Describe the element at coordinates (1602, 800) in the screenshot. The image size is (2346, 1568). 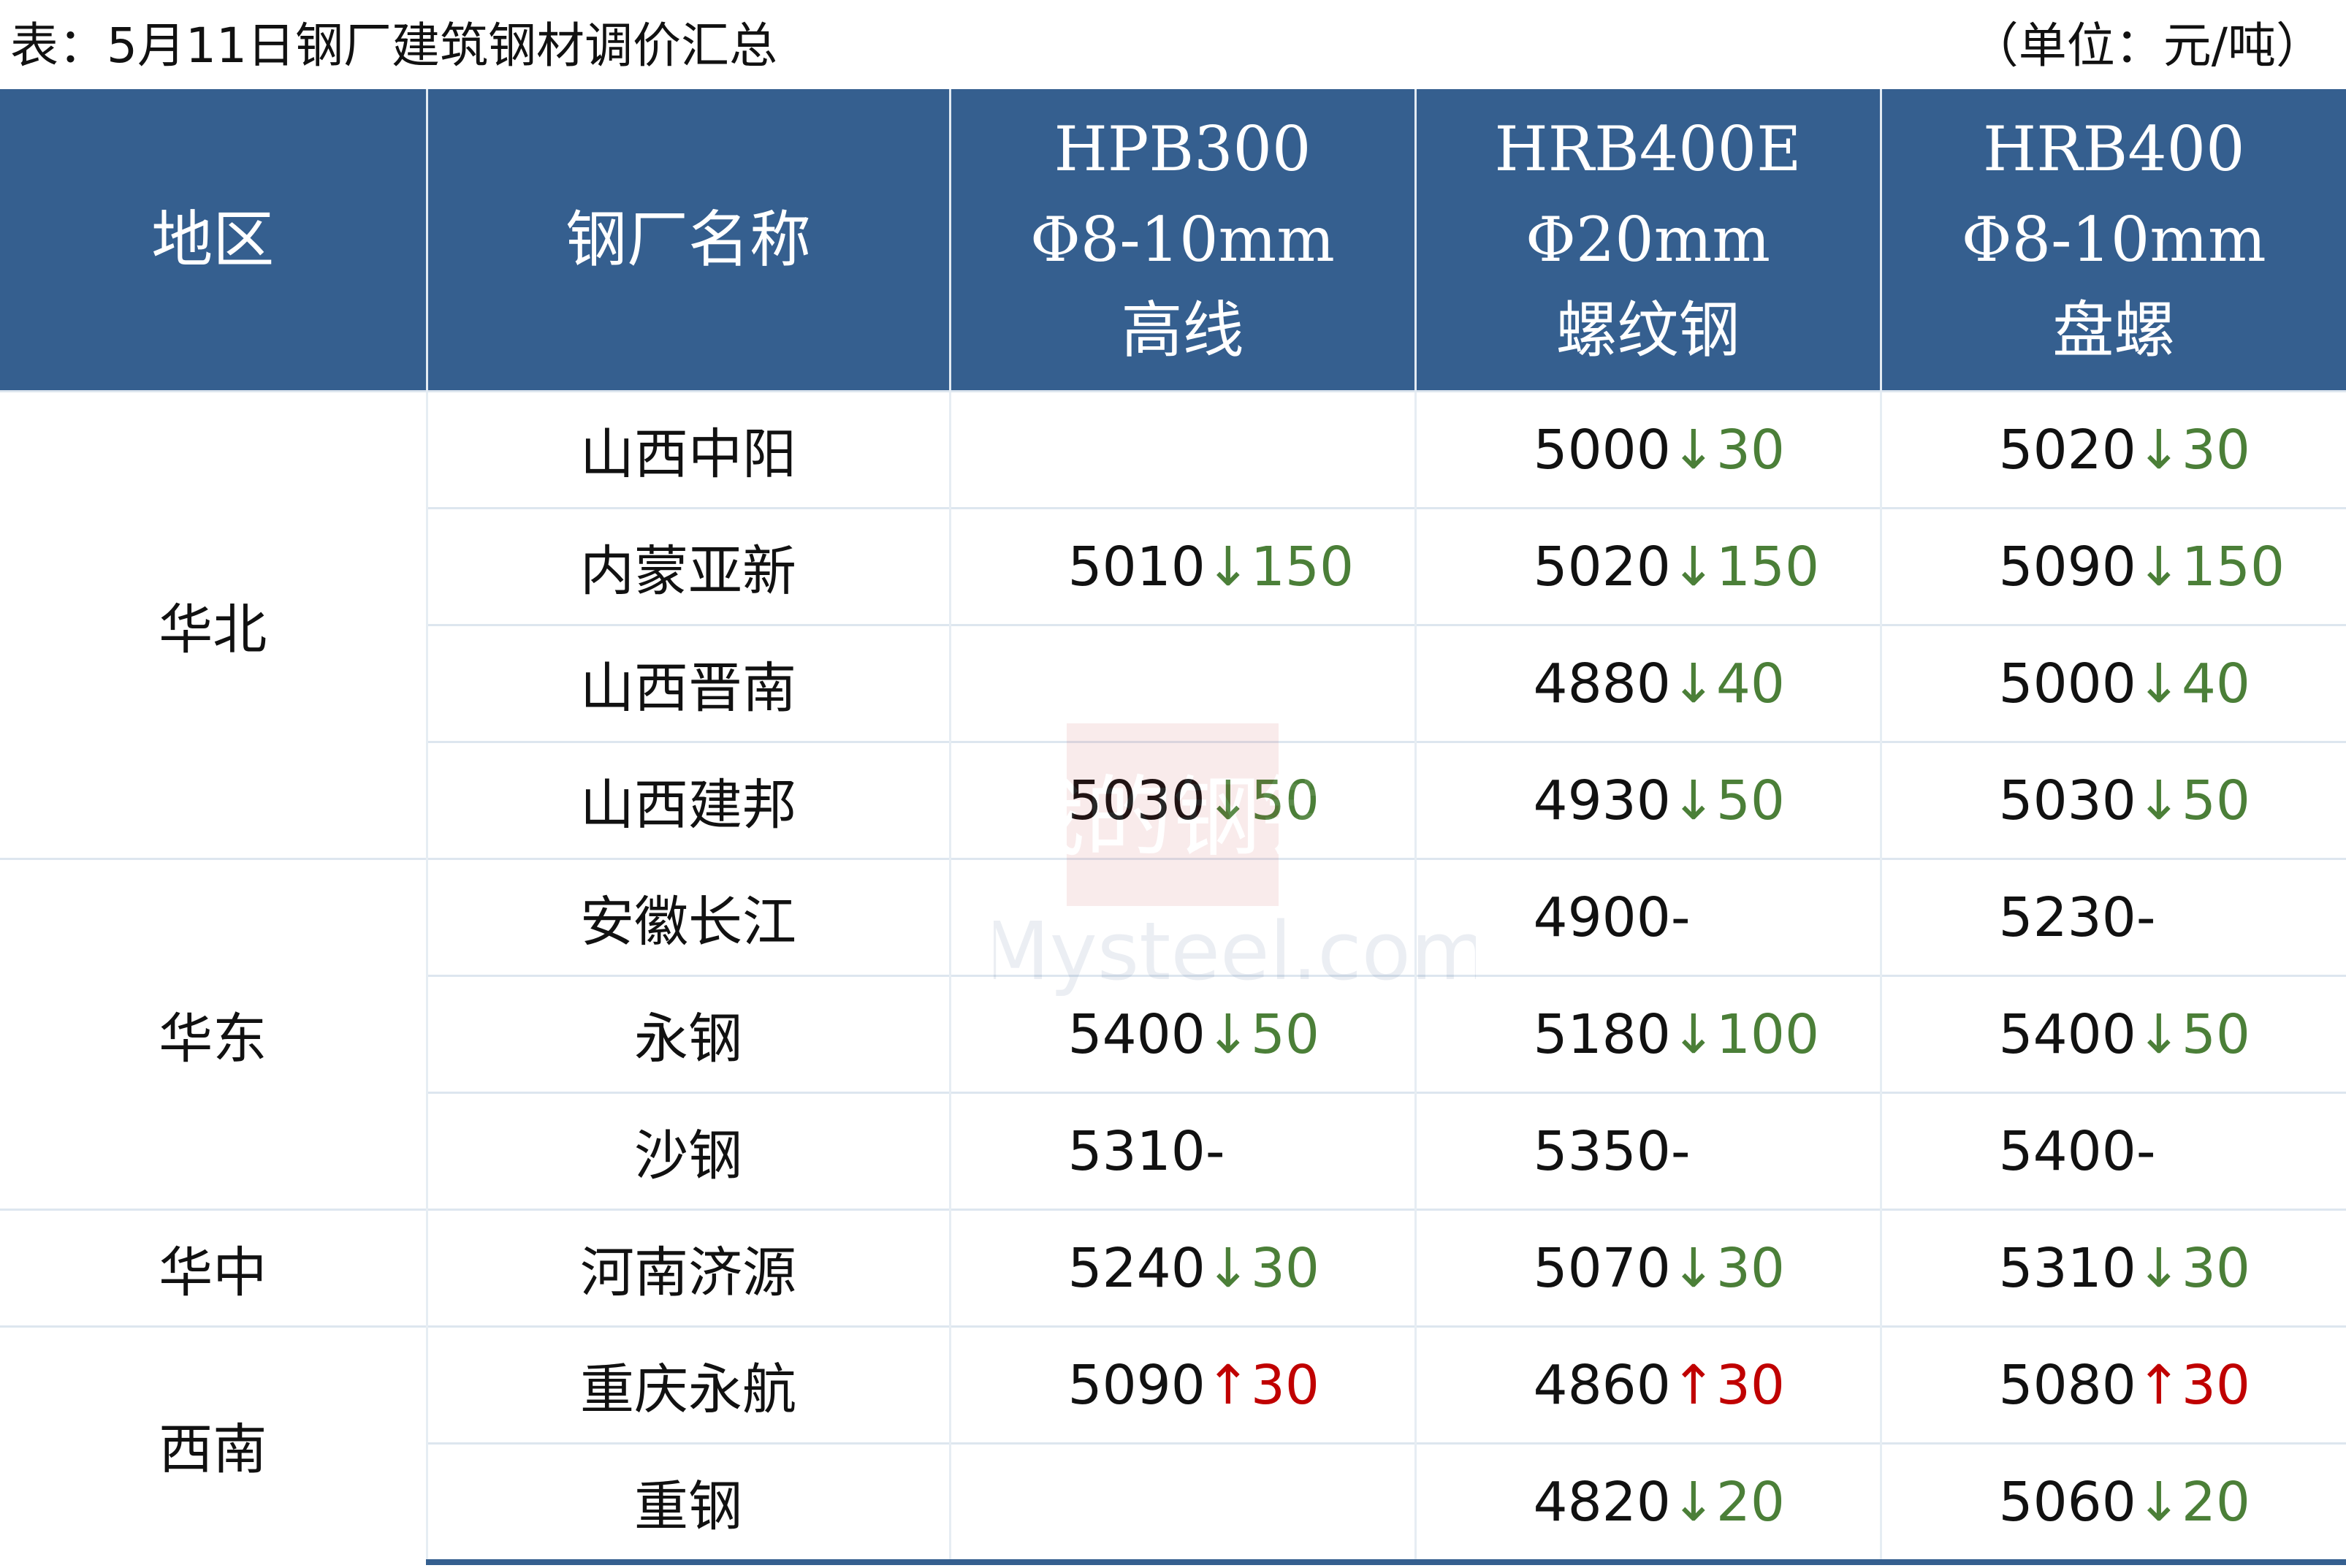
I see `price: 4930` at that location.